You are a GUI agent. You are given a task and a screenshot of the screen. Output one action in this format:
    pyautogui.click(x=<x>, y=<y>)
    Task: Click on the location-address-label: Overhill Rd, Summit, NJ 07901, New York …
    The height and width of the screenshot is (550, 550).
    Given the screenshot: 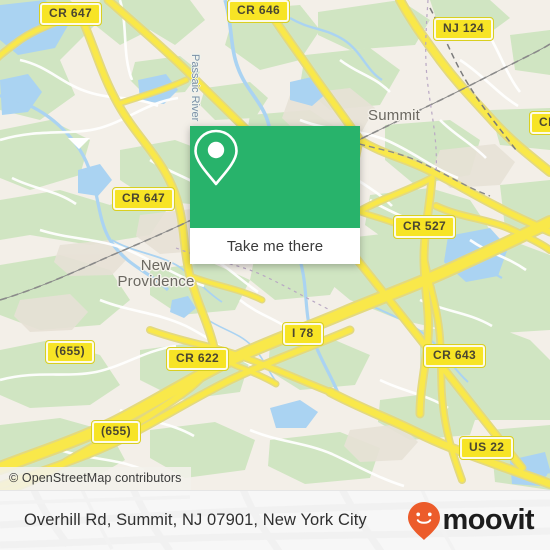 What is the action you would take?
    pyautogui.click(x=195, y=520)
    